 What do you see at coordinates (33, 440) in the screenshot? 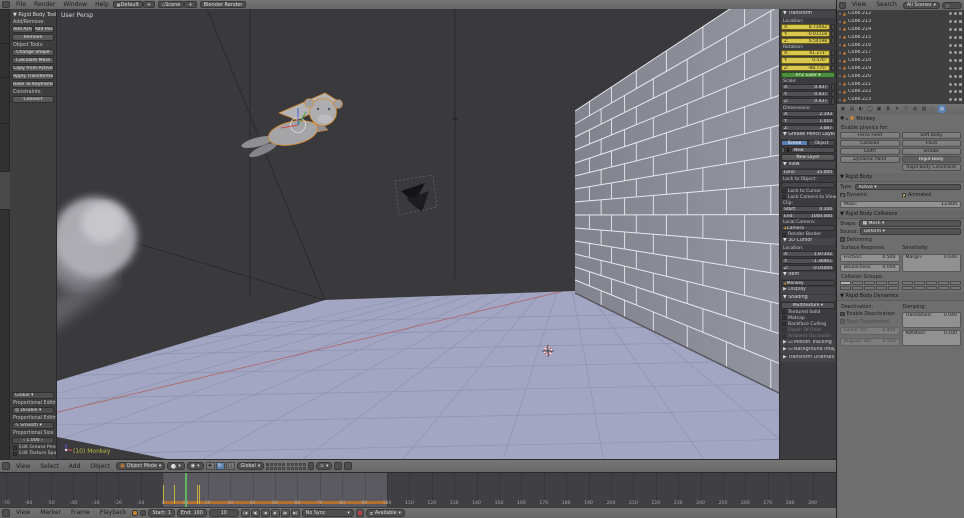
I see `proportional-size-field: ‹ 1.000 ›` at bounding box center [33, 440].